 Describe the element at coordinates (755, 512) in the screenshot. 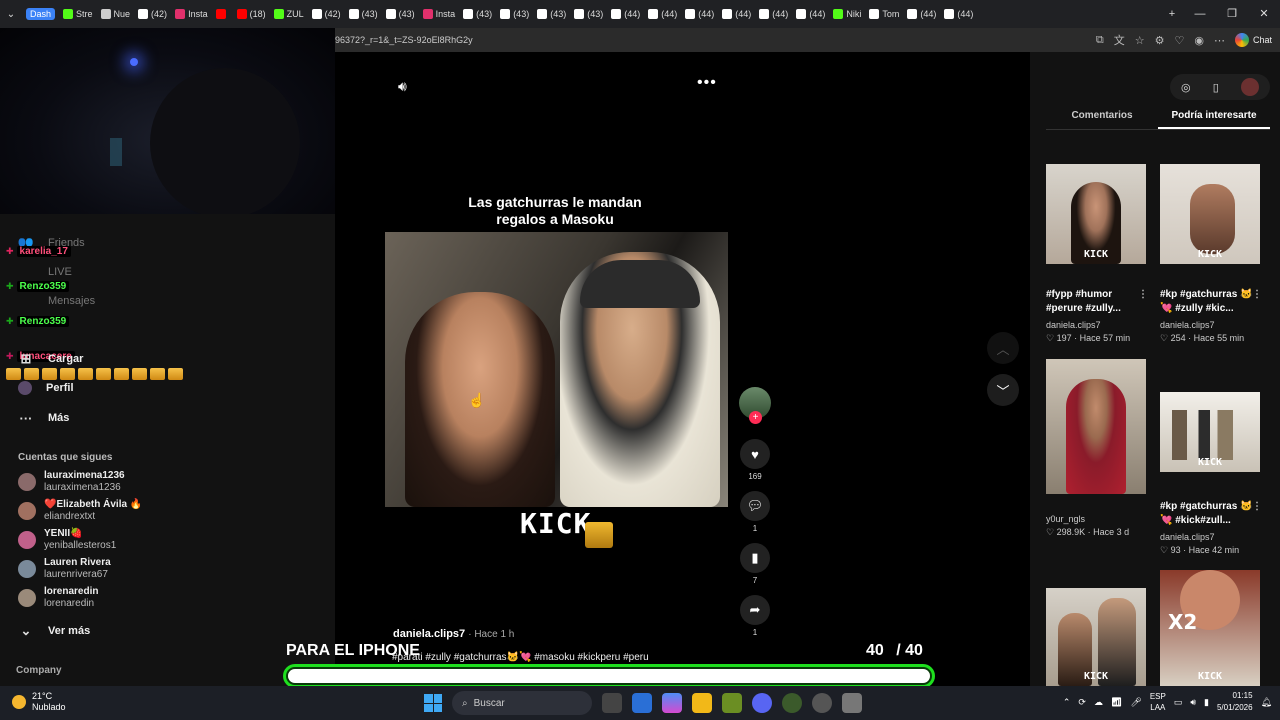

I see `comment-button: 💬︎ 1` at that location.